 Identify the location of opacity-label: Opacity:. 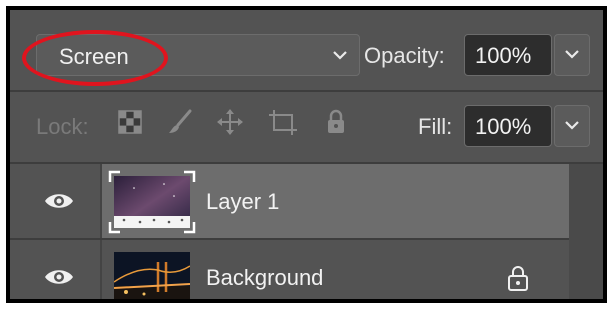
(404, 55).